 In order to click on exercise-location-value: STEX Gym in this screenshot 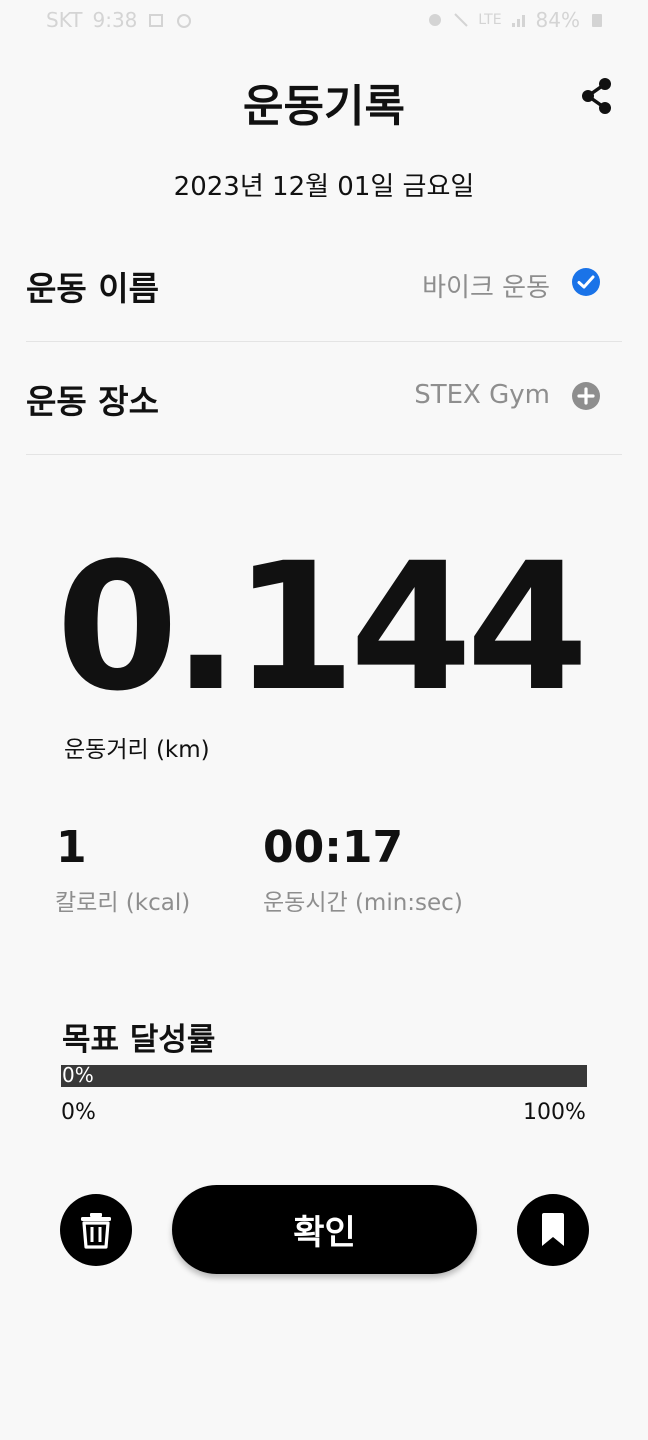, I will do `click(482, 395)`.